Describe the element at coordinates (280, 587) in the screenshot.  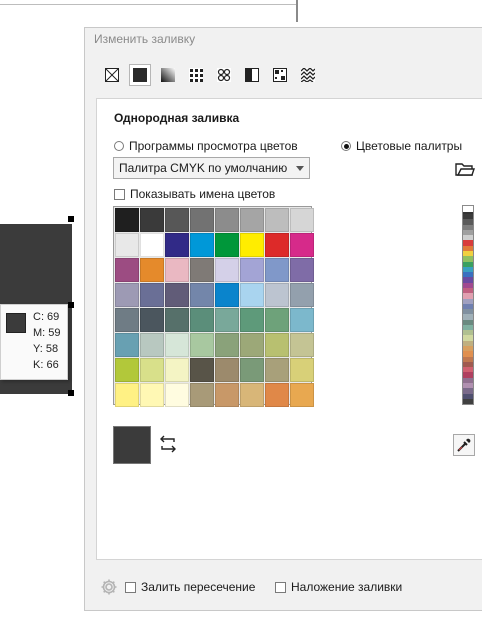
I see `fill-overlay-checkbox` at that location.